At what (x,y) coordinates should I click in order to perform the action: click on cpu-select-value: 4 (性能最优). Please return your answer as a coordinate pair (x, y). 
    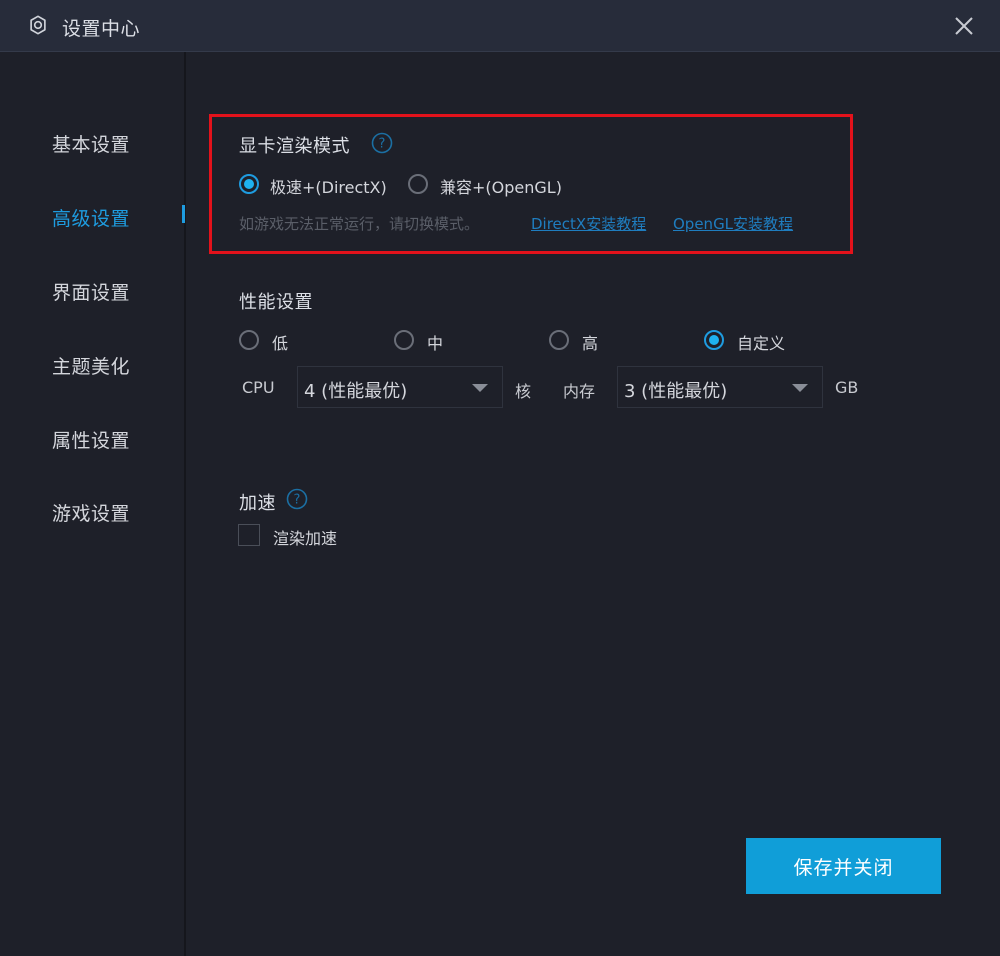
    Looking at the image, I should click on (356, 391).